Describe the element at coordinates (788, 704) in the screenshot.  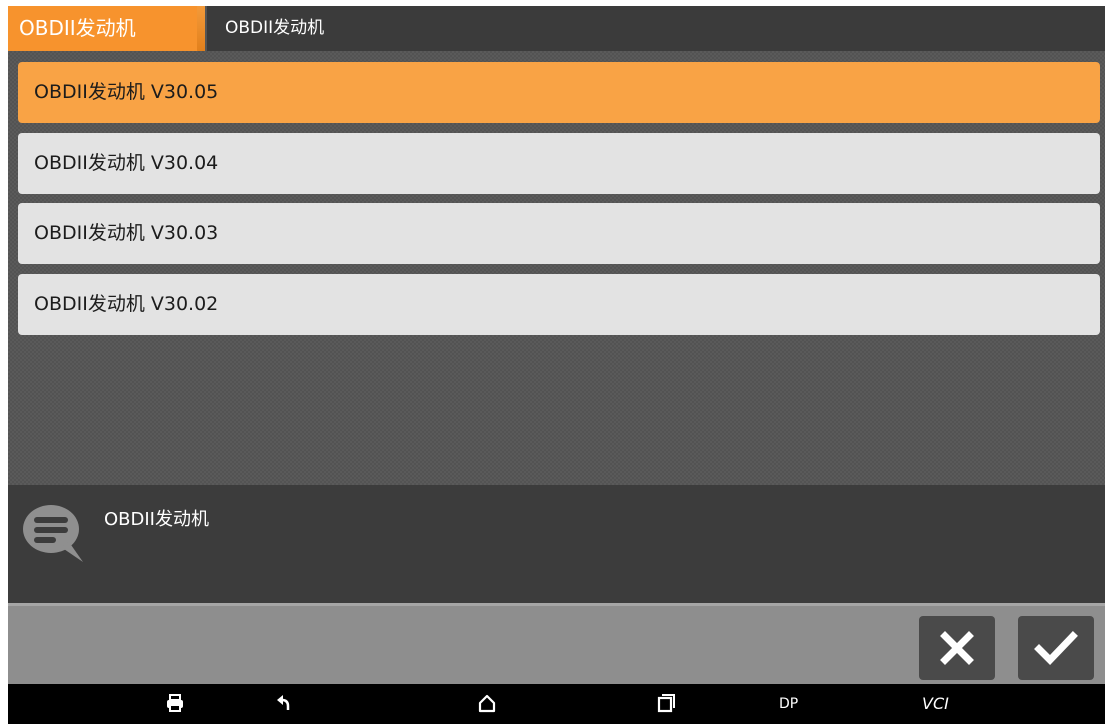
I see `dp-button: DP` at that location.